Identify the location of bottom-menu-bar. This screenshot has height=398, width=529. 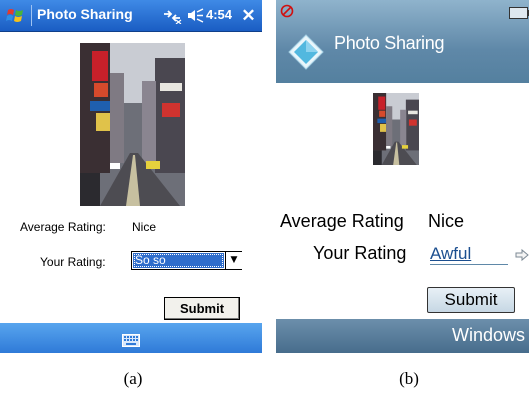
(131, 338).